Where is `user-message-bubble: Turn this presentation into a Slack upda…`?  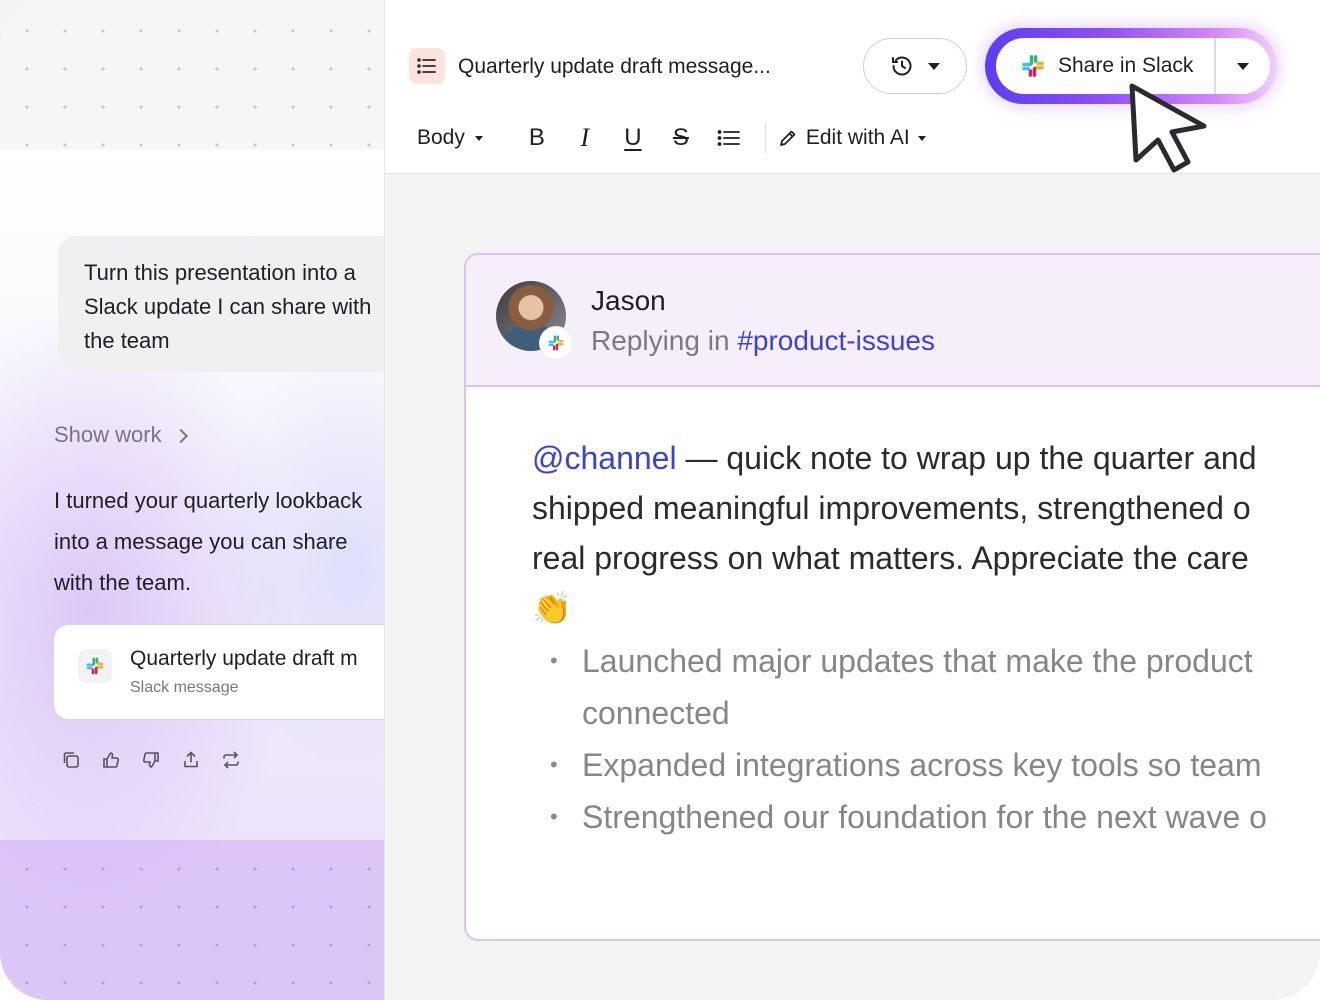 user-message-bubble: Turn this presentation into a Slack upda… is located at coordinates (221, 304).